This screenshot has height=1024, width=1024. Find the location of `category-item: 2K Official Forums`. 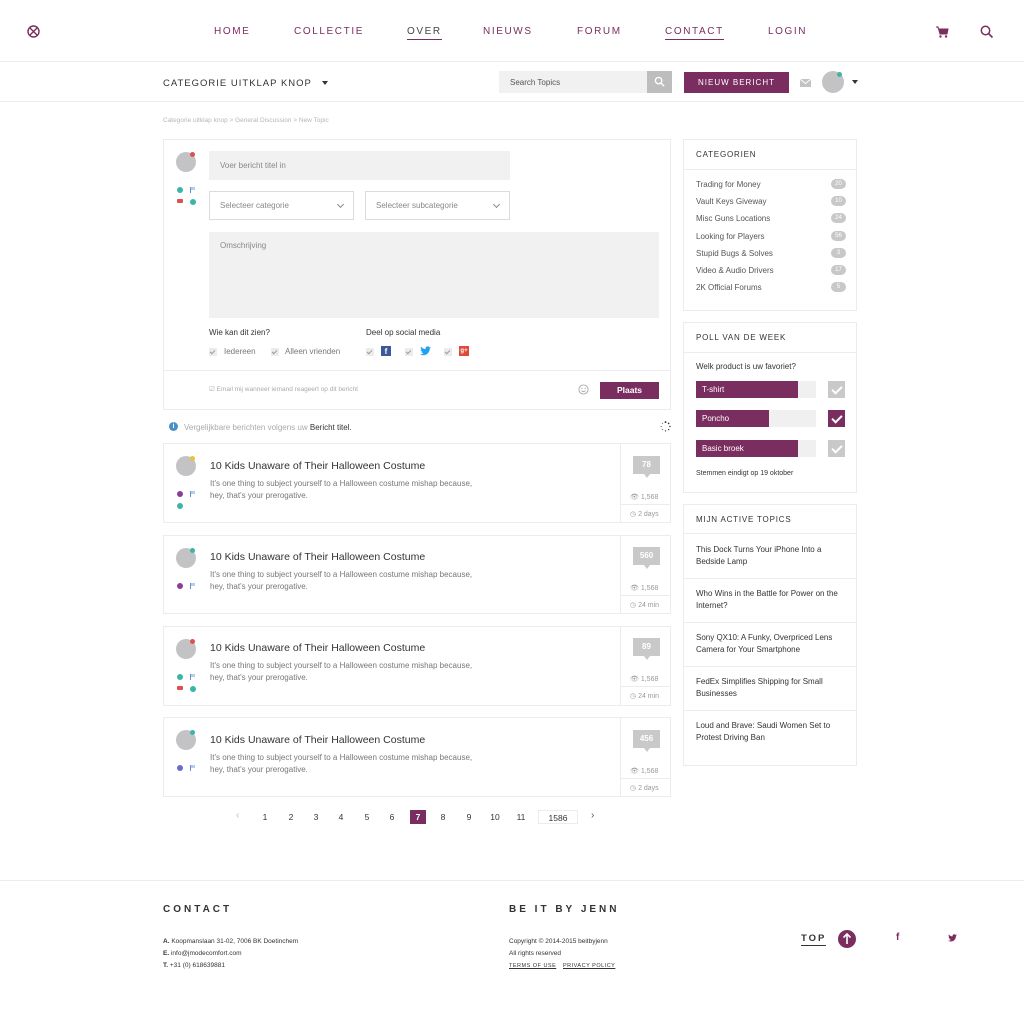

category-item: 2K Official Forums is located at coordinates (729, 287).